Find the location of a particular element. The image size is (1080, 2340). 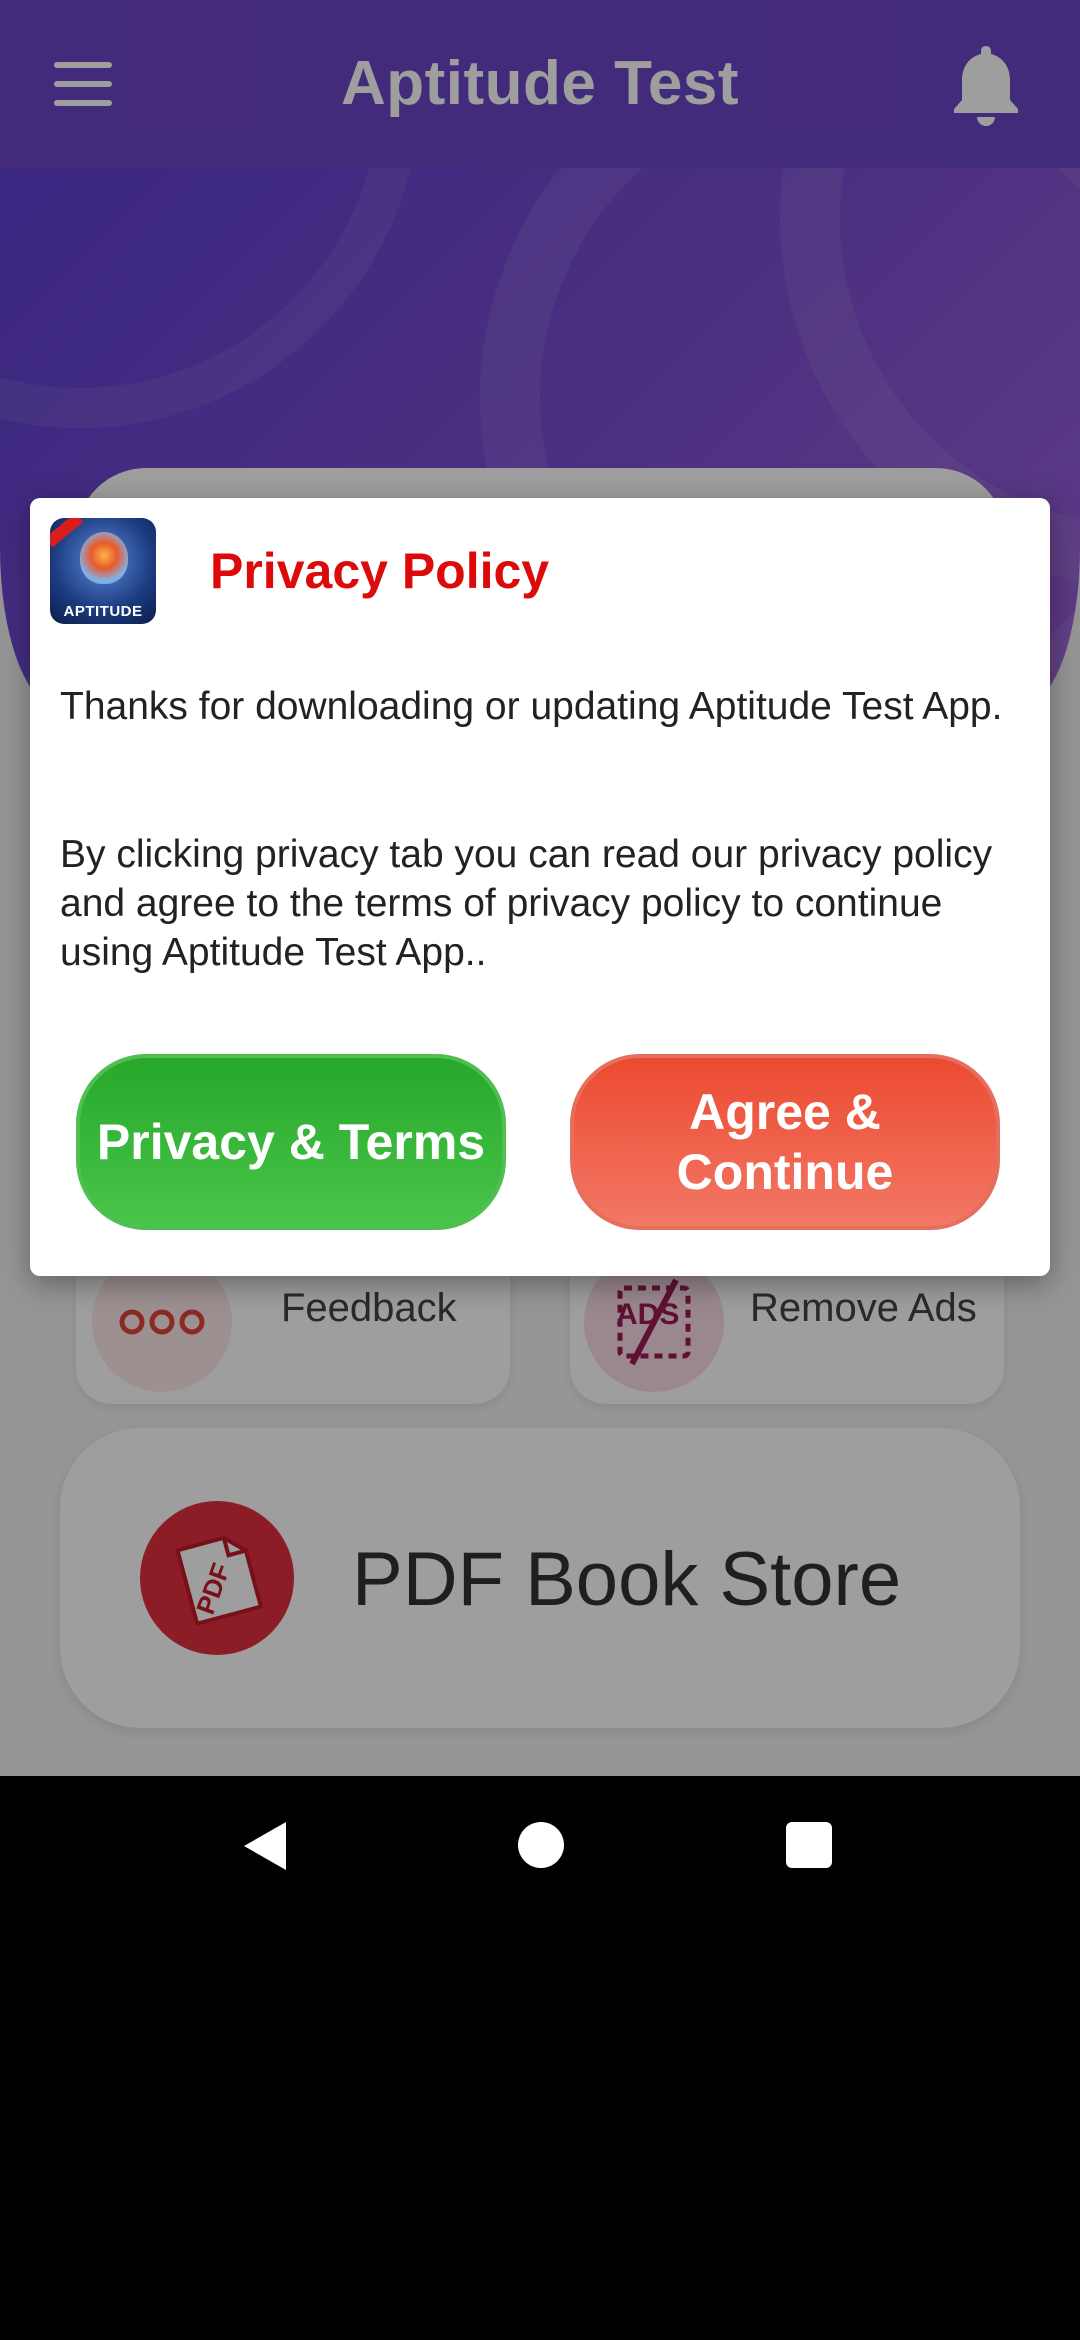

agree-continue-button: Agree & Continue is located at coordinates (785, 1142).